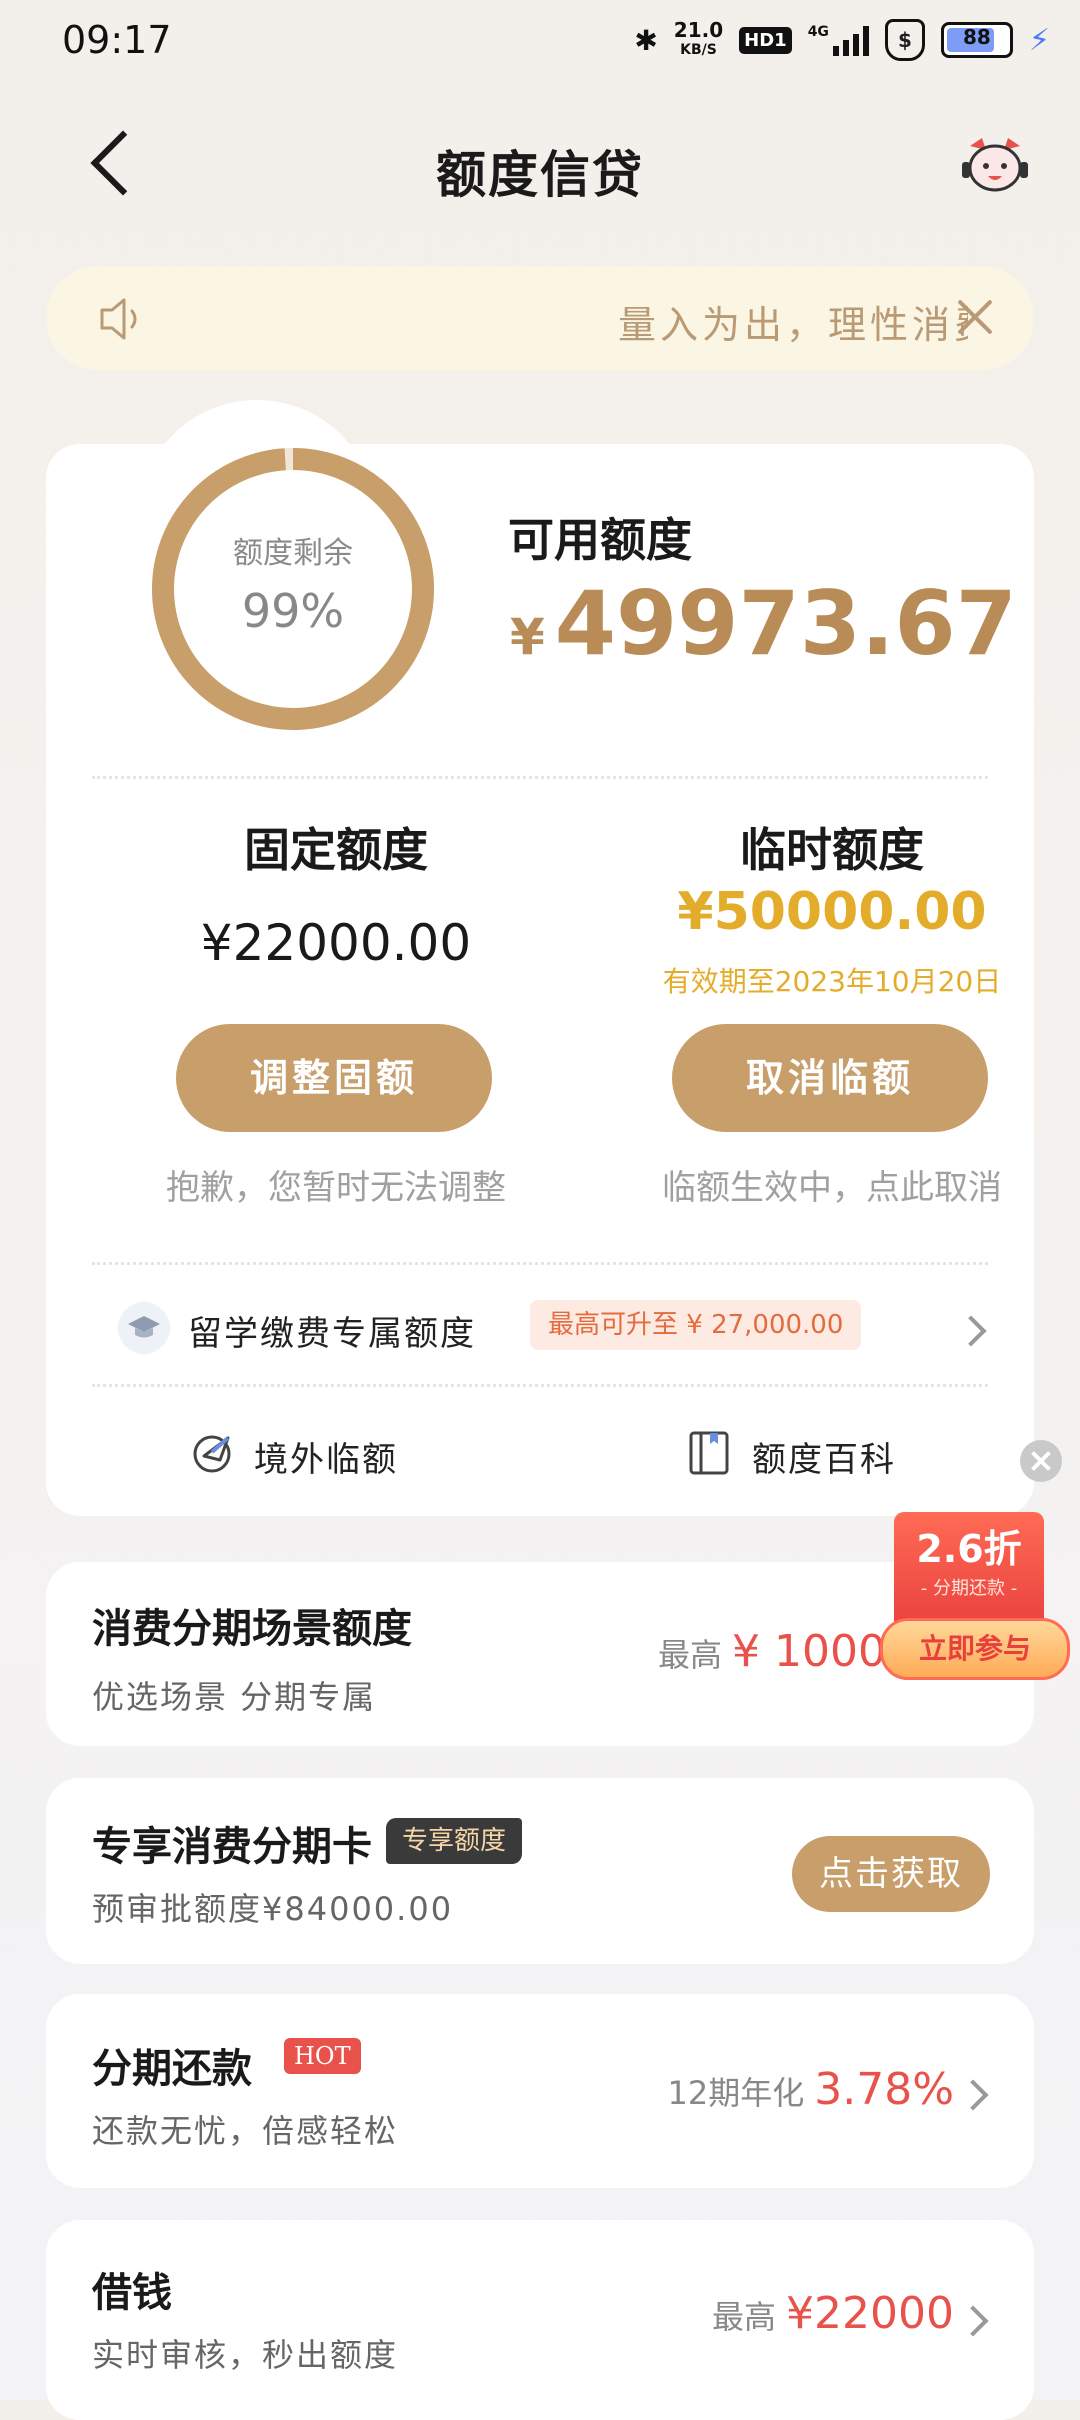 This screenshot has height=2420, width=1080. What do you see at coordinates (975, 1649) in the screenshot?
I see `join-now-button: 立即参与` at bounding box center [975, 1649].